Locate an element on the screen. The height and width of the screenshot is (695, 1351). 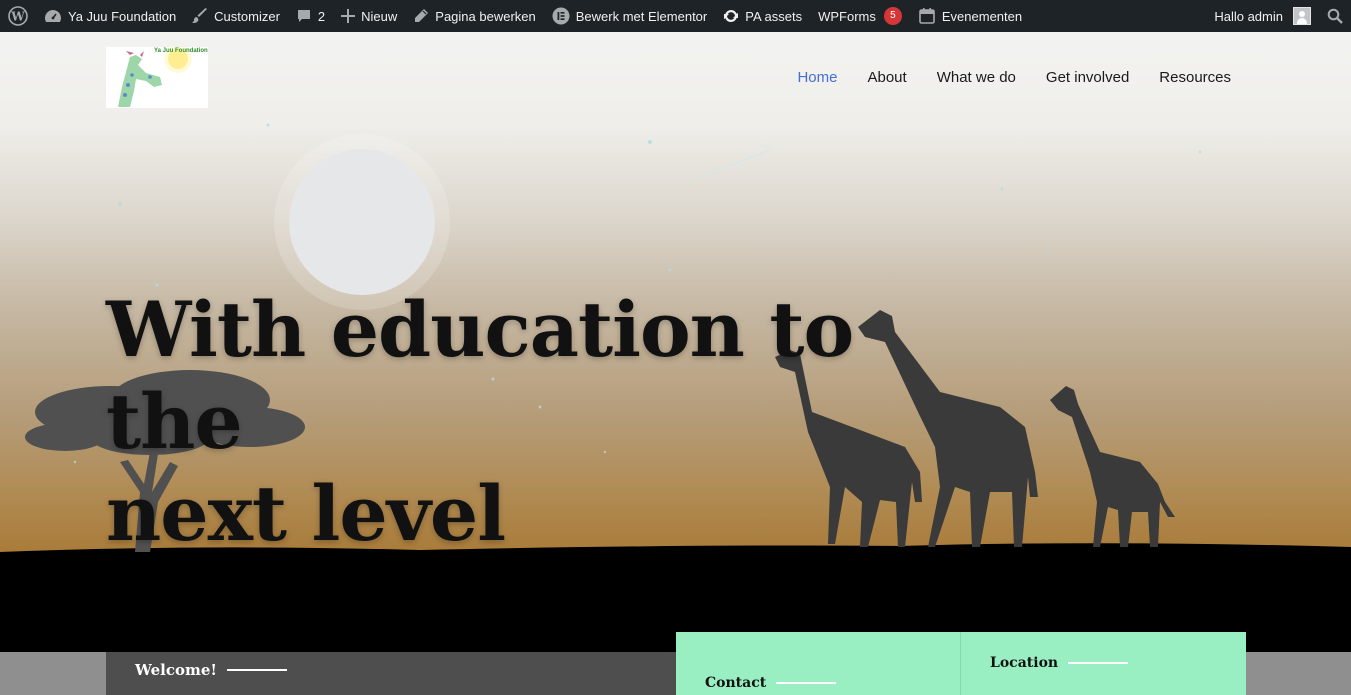
wpforms-count-badge: 5 is located at coordinates (892, 16).